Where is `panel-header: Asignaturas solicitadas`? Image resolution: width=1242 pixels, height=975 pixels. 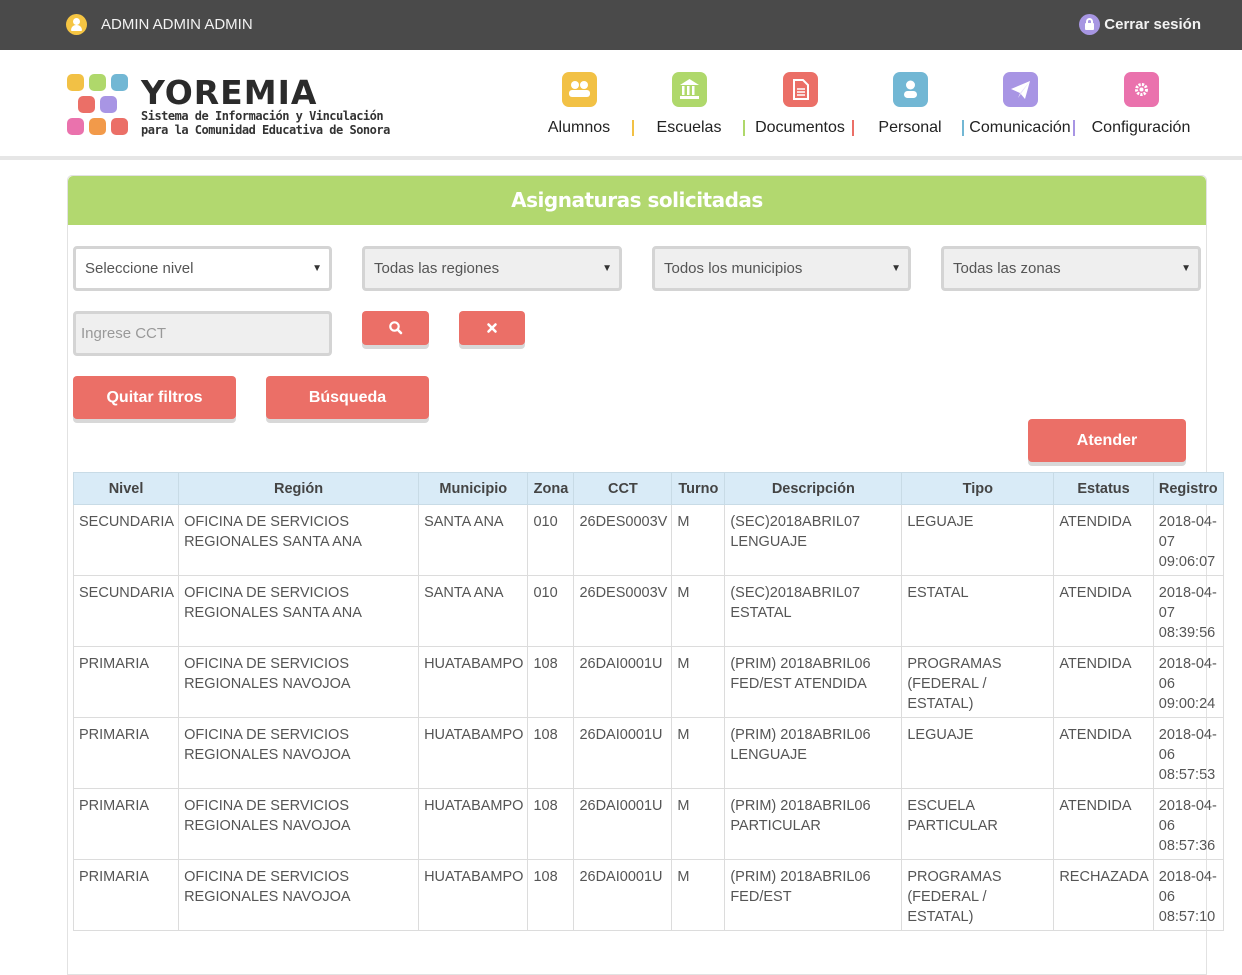
panel-header: Asignaturas solicitadas is located at coordinates (637, 200).